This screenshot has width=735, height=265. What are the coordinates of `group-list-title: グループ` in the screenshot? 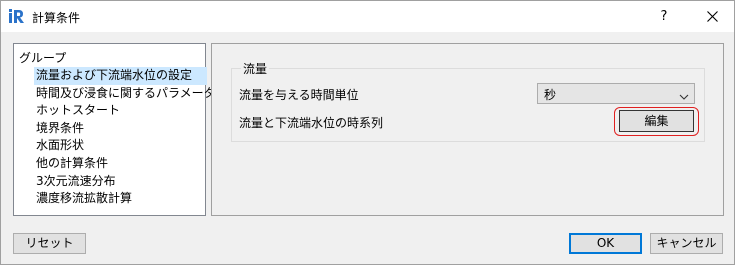 It's located at (43, 58).